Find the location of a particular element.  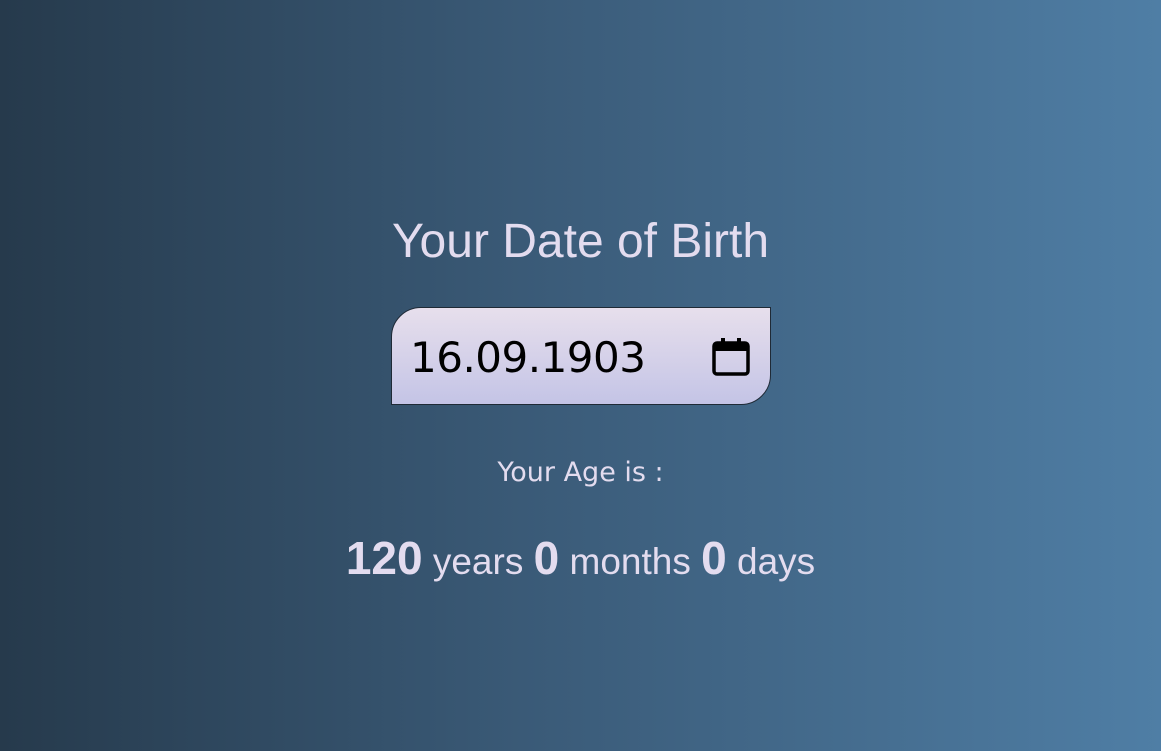

age-label: Your Age is : is located at coordinates (580, 472).